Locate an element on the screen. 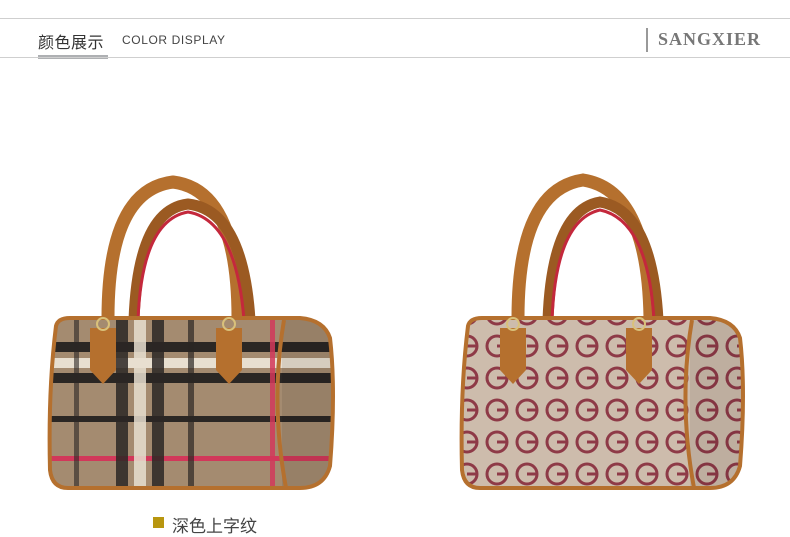 The image size is (790, 537). section-title-en: COLOR DISPLAY is located at coordinates (174, 40).